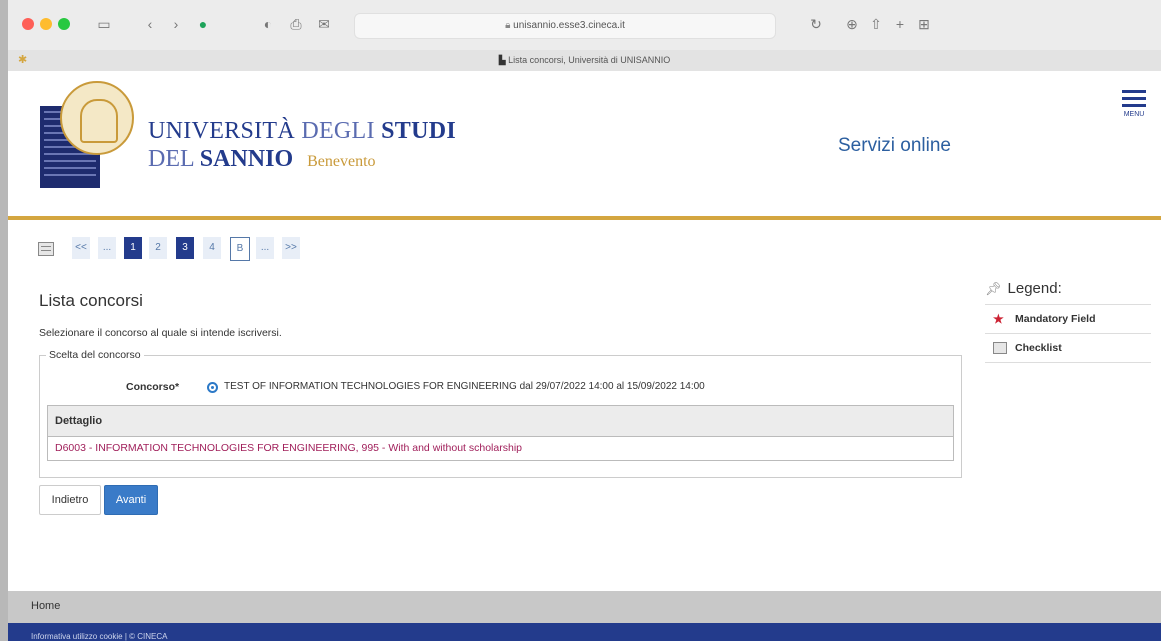 The image size is (1161, 641). Describe the element at coordinates (503, 60) in the screenshot. I see `favicon-icon: ▙` at that location.